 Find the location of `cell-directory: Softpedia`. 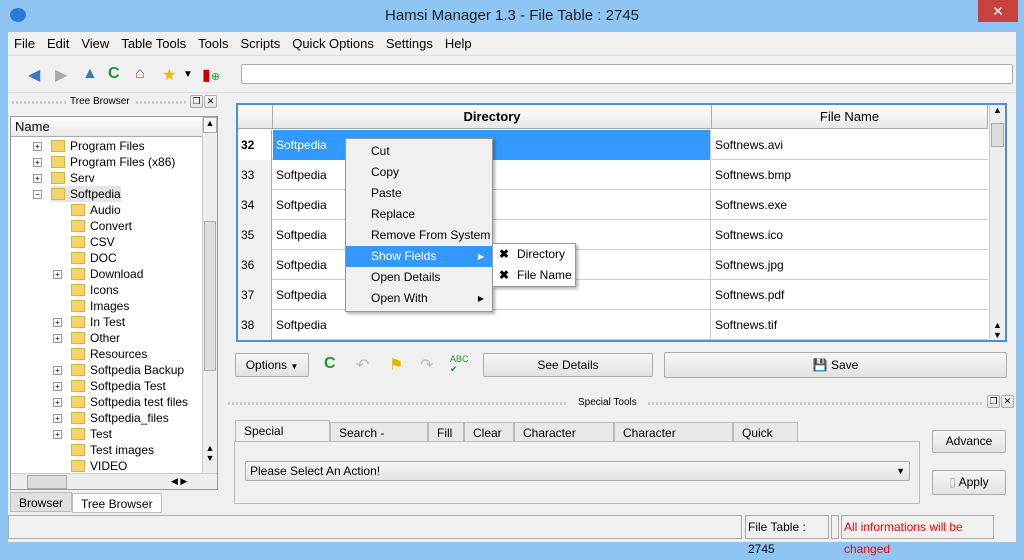

cell-directory: Softpedia is located at coordinates (492, 325).